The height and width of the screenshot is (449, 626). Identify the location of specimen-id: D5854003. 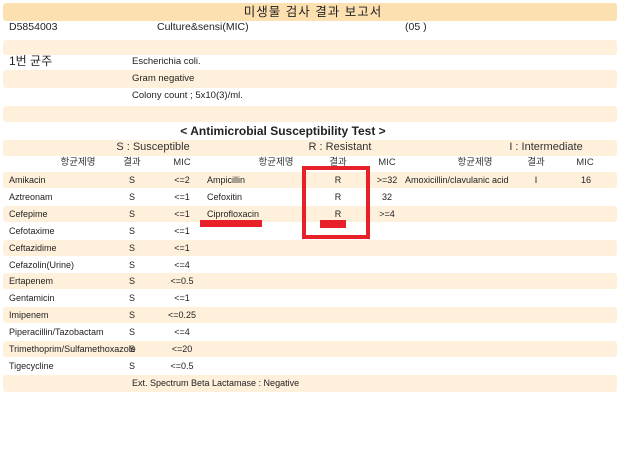
(33, 27).